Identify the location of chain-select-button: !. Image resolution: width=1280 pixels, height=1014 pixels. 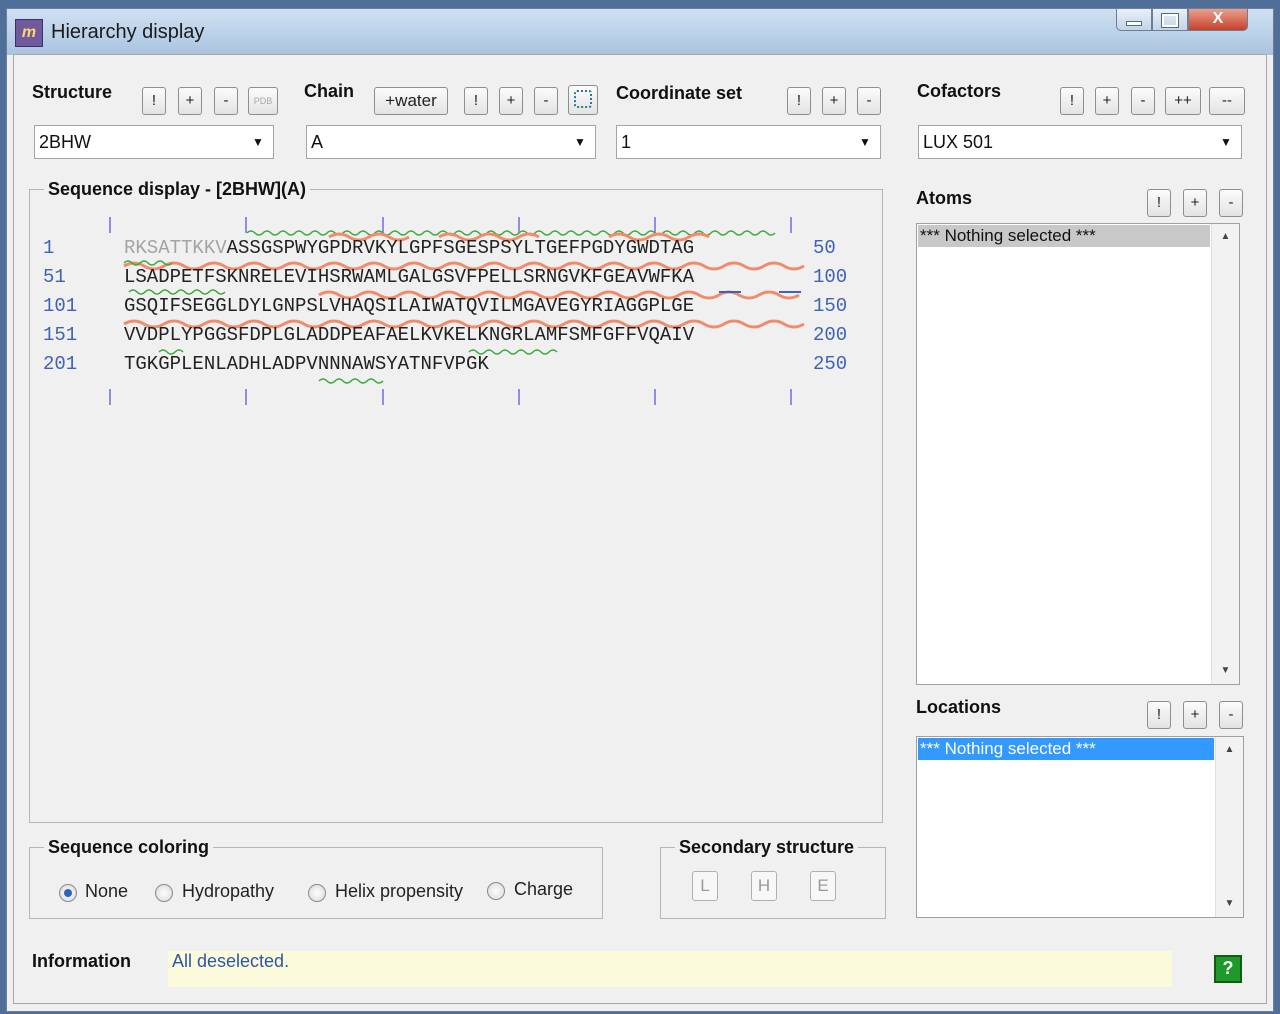
(476, 101).